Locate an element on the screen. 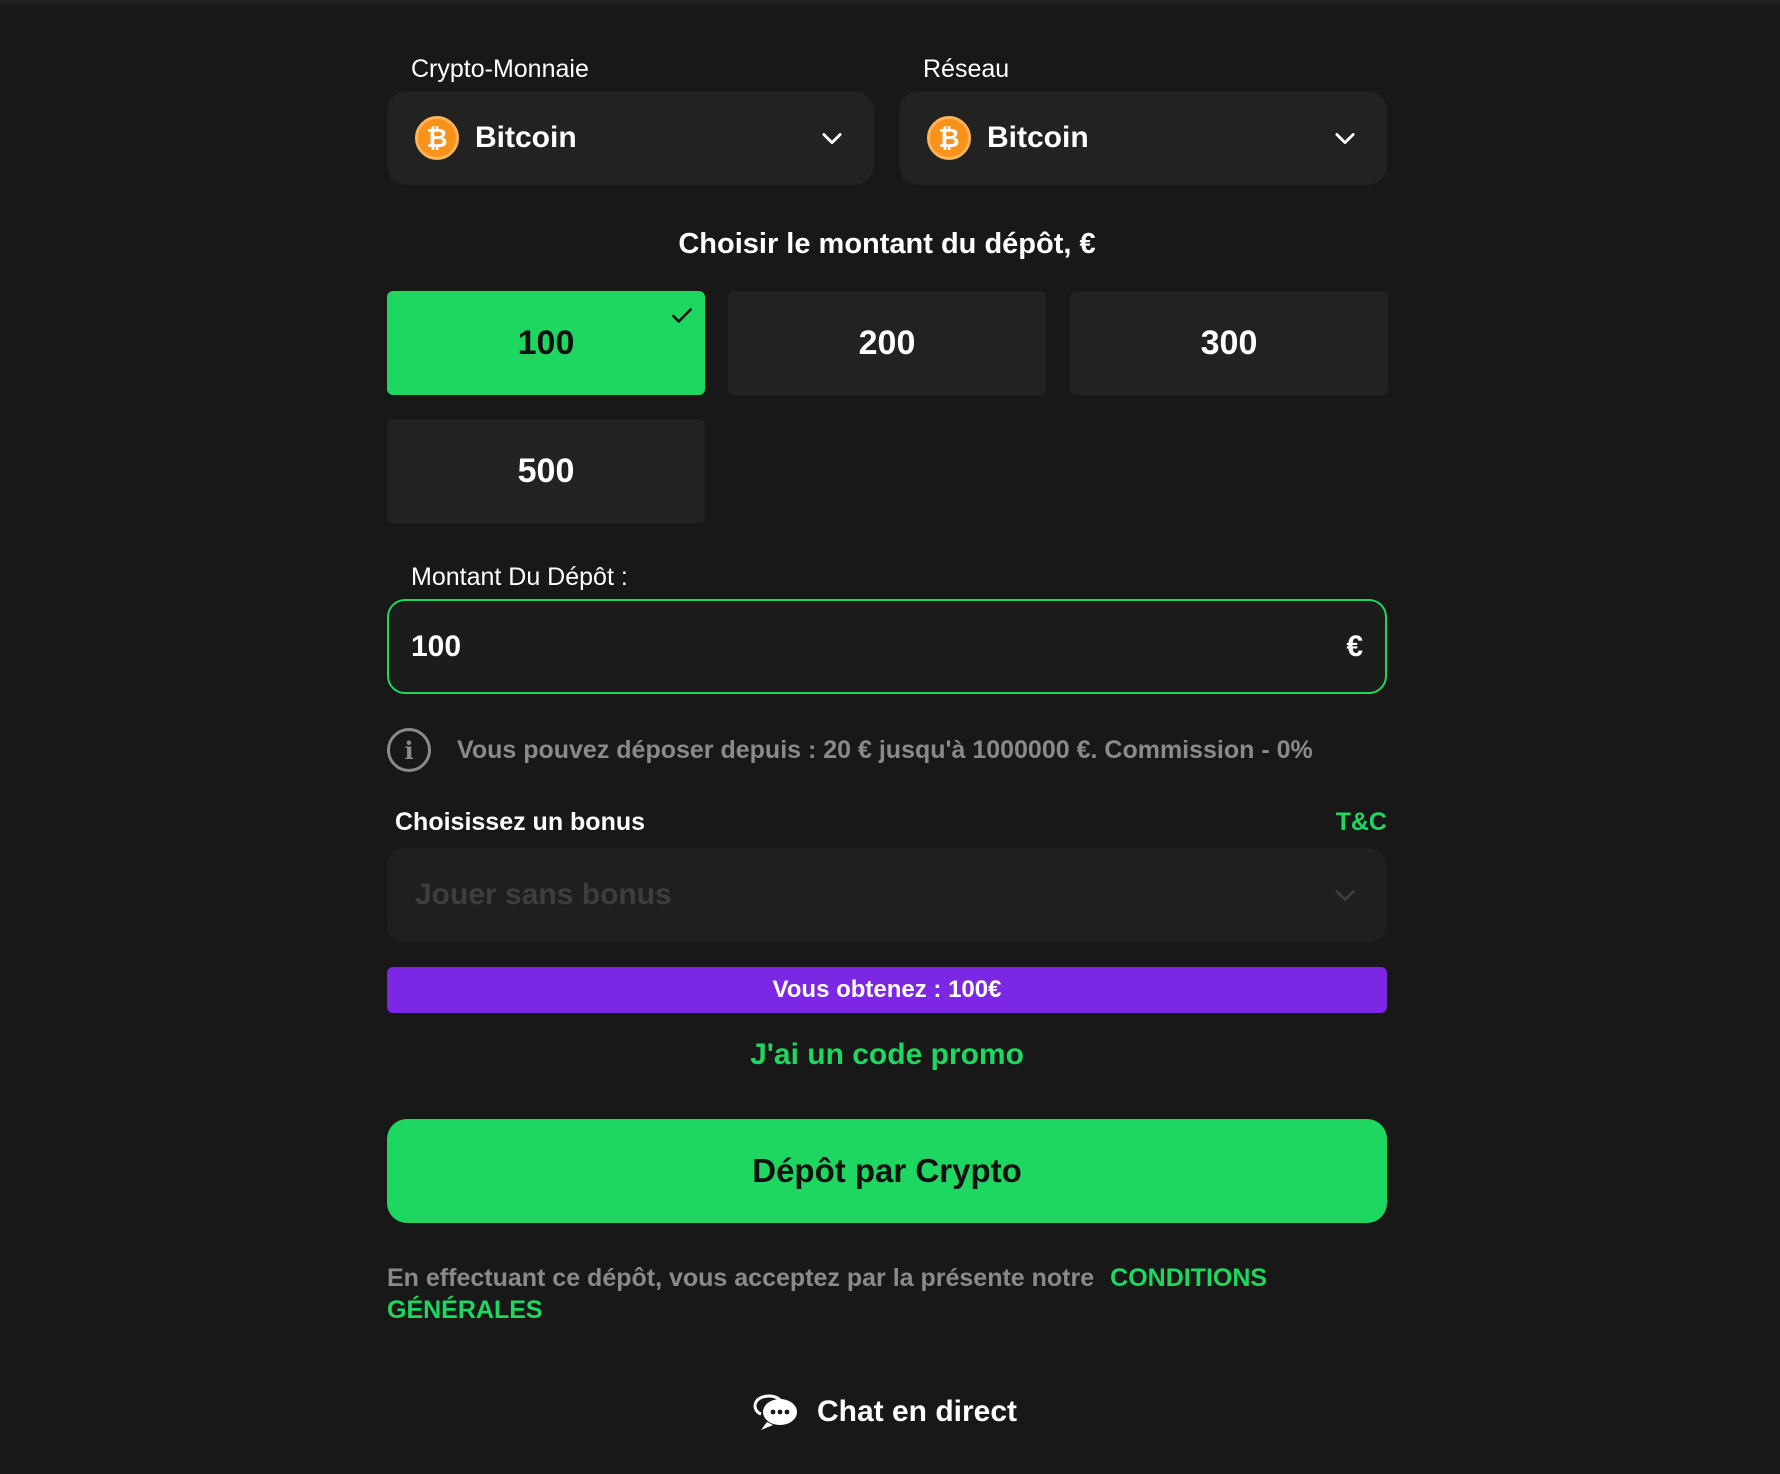 This screenshot has height=1474, width=1780. crypto-select: ₿ Bitcoin is located at coordinates (630, 138).